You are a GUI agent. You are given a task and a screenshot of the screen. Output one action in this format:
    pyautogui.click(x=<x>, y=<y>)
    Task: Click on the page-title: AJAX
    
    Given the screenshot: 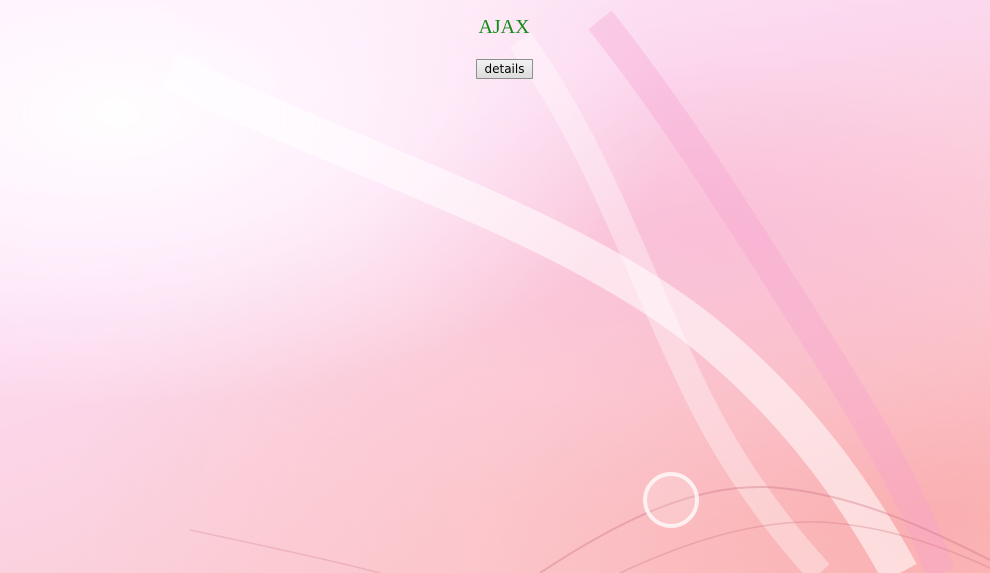 What is the action you would take?
    pyautogui.click(x=504, y=27)
    